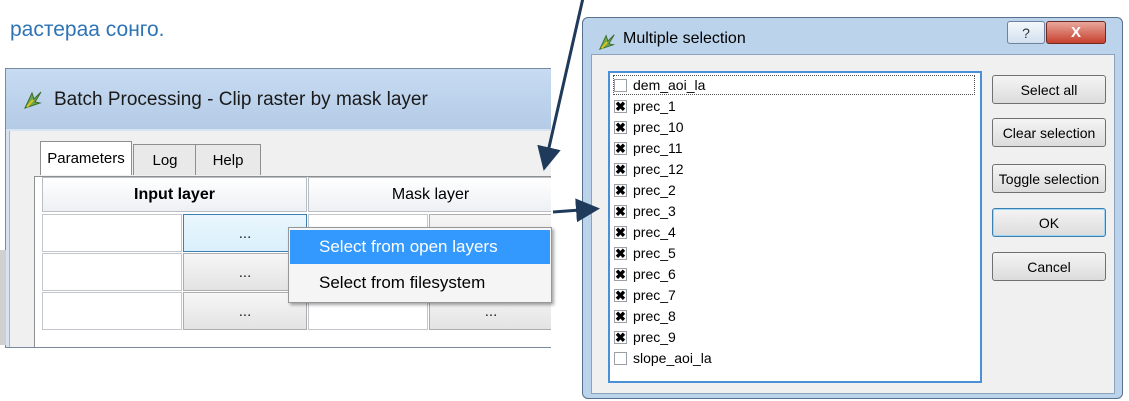  I want to click on list-item-label: prec_6, so click(654, 274).